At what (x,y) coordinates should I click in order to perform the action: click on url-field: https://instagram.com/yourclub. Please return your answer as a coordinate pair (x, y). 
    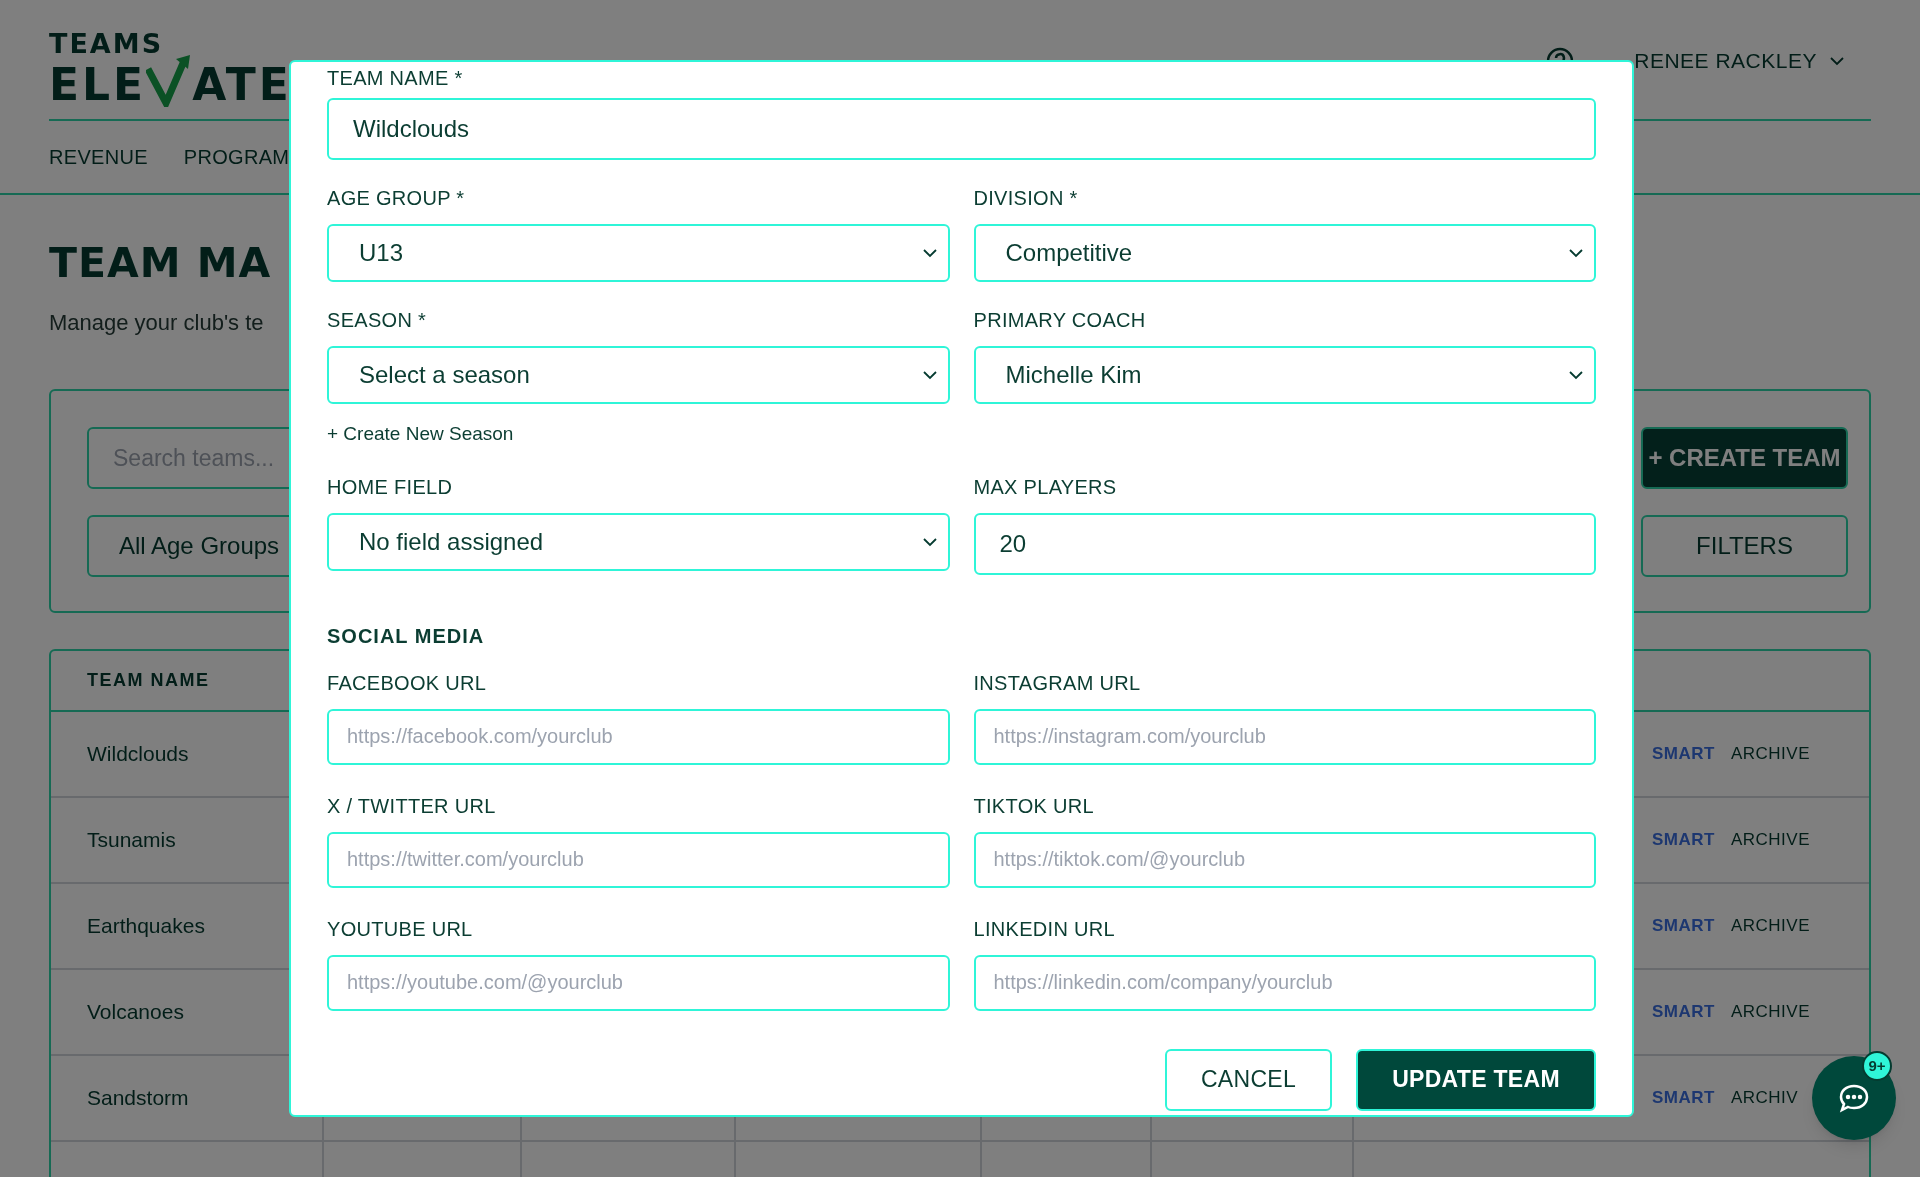
    Looking at the image, I should click on (1284, 736).